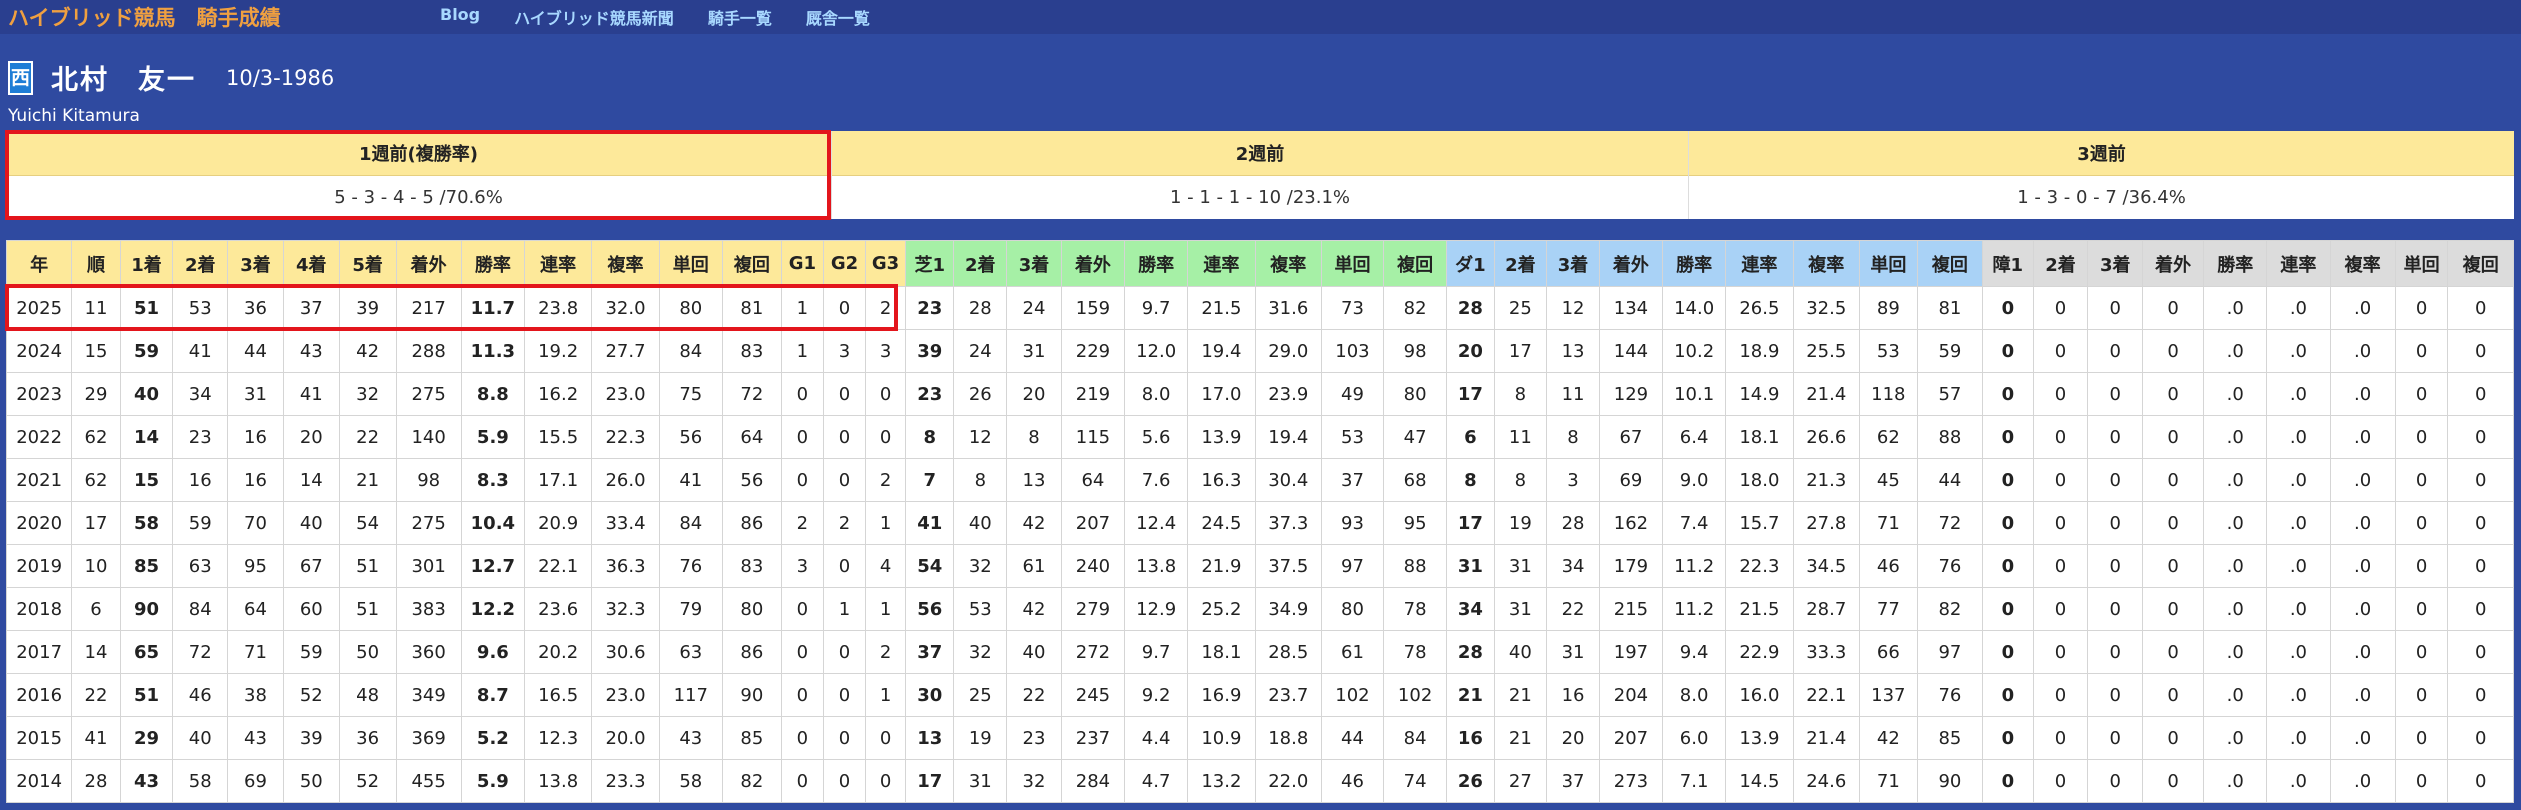 This screenshot has width=2521, height=810. I want to click on table-cell: 22, so click(1573, 609).